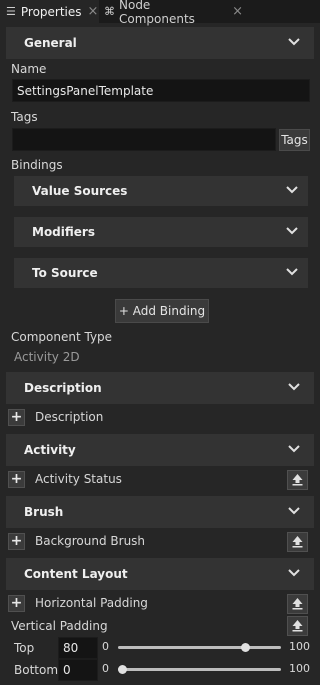 This screenshot has height=685, width=320. I want to click on bindings-value-sources: Value Sources, so click(161, 191).